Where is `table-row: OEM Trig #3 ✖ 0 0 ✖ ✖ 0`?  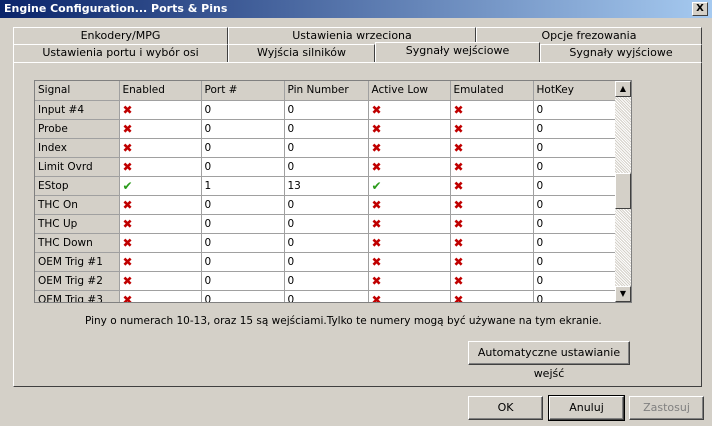 table-row: OEM Trig #3 ✖ 0 0 ✖ ✖ 0 is located at coordinates (326, 296).